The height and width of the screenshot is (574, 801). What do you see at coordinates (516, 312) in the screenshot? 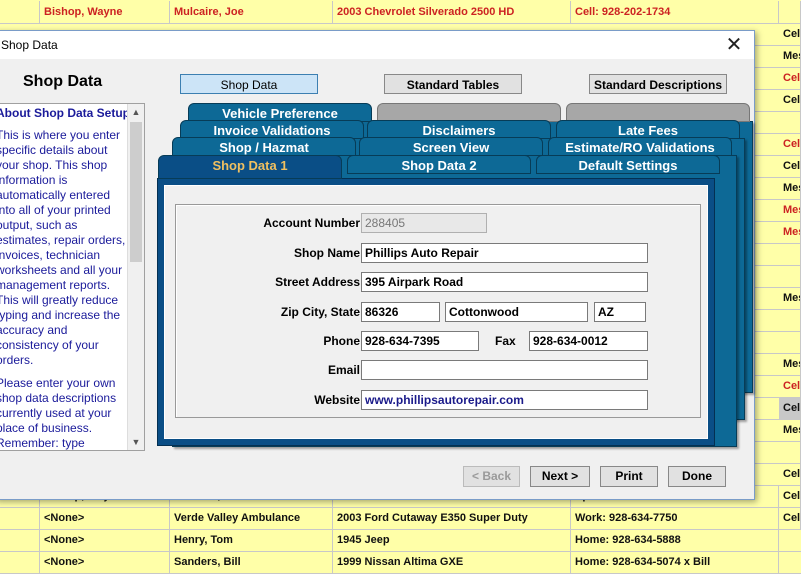
I see `city-field: Cottonwood` at bounding box center [516, 312].